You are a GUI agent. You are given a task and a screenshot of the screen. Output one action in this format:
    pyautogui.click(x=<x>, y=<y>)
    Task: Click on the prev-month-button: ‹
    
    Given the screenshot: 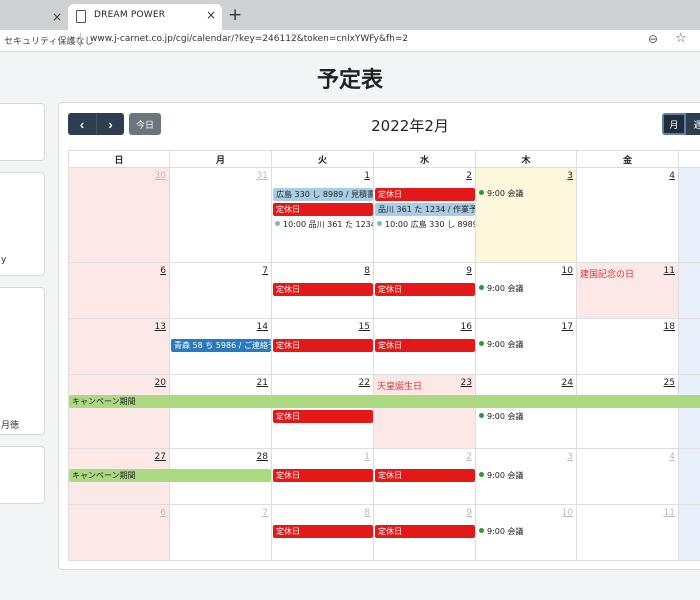 What is the action you would take?
    pyautogui.click(x=82, y=124)
    